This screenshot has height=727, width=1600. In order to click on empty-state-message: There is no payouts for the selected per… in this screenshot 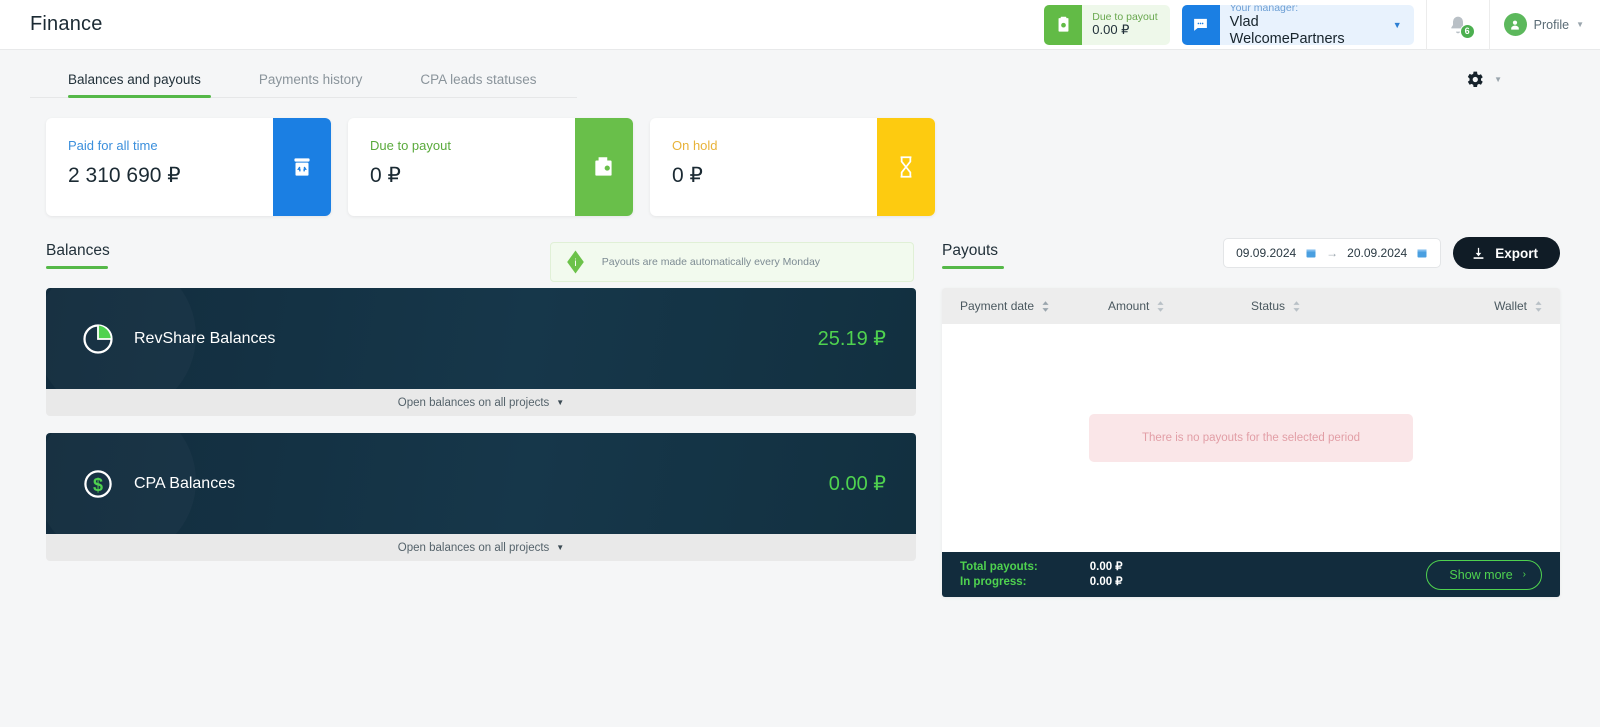, I will do `click(1251, 438)`.